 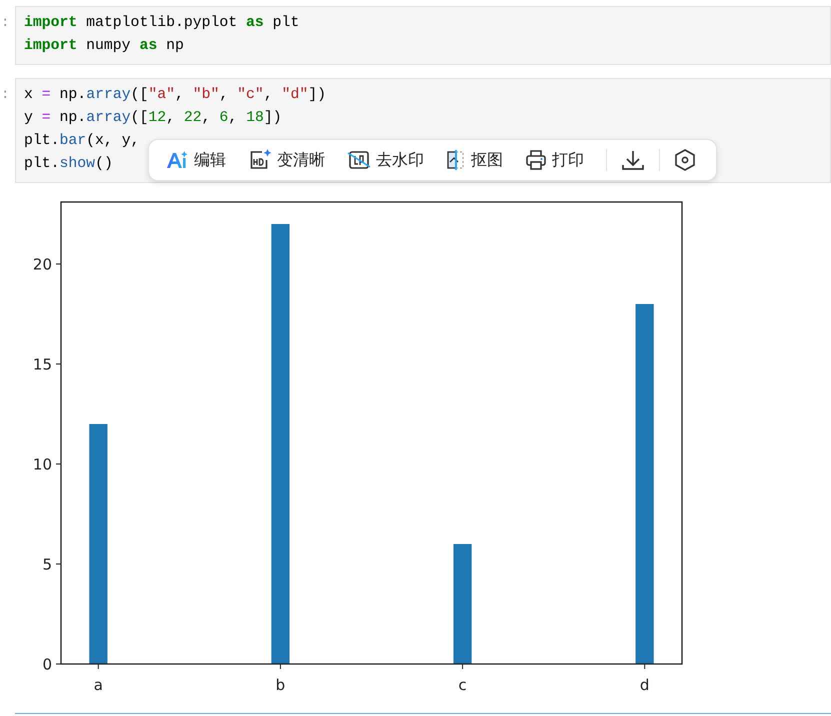 What do you see at coordinates (42, 365) in the screenshot?
I see `y-tick-label: 15` at bounding box center [42, 365].